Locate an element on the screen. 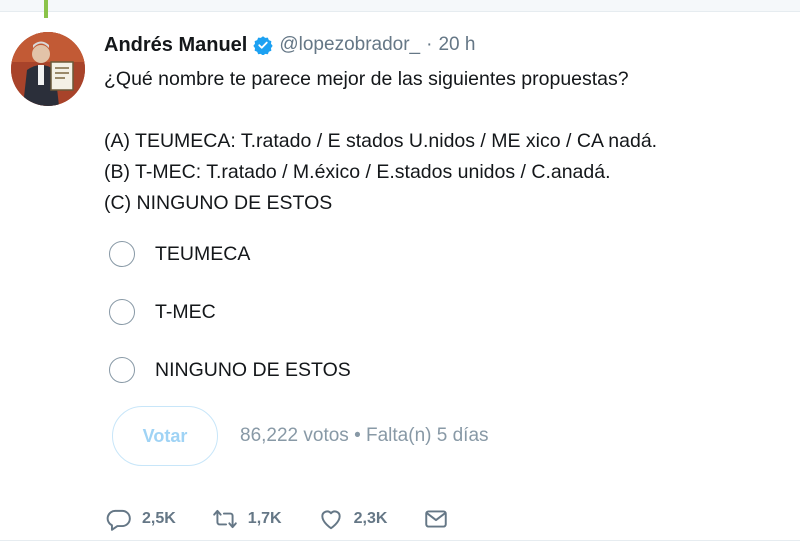 The width and height of the screenshot is (800, 552). heart-icon is located at coordinates (331, 519).